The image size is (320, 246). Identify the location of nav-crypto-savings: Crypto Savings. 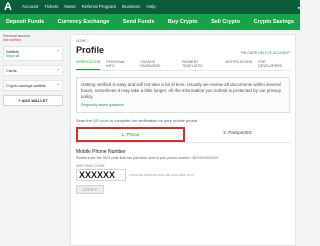
(274, 22).